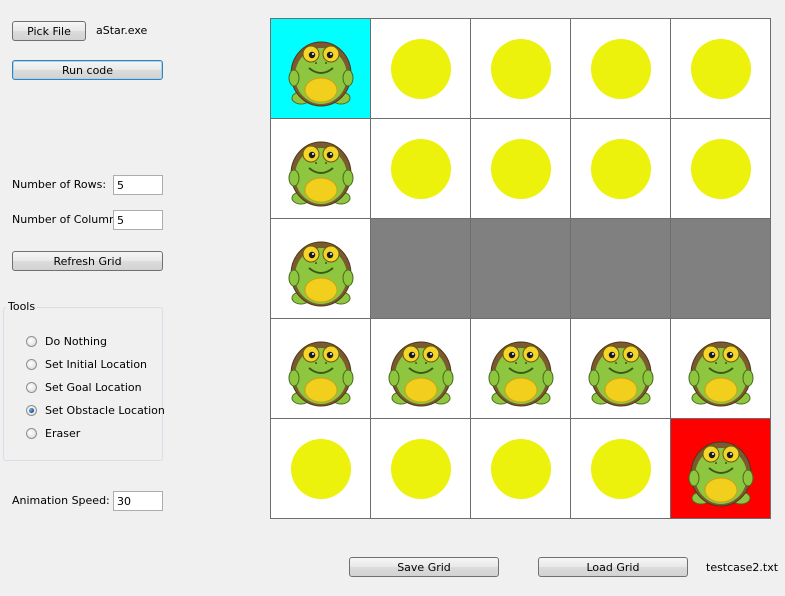 This screenshot has height=596, width=785. Describe the element at coordinates (96, 364) in the screenshot. I see `tool-label: Set Initial Location` at that location.